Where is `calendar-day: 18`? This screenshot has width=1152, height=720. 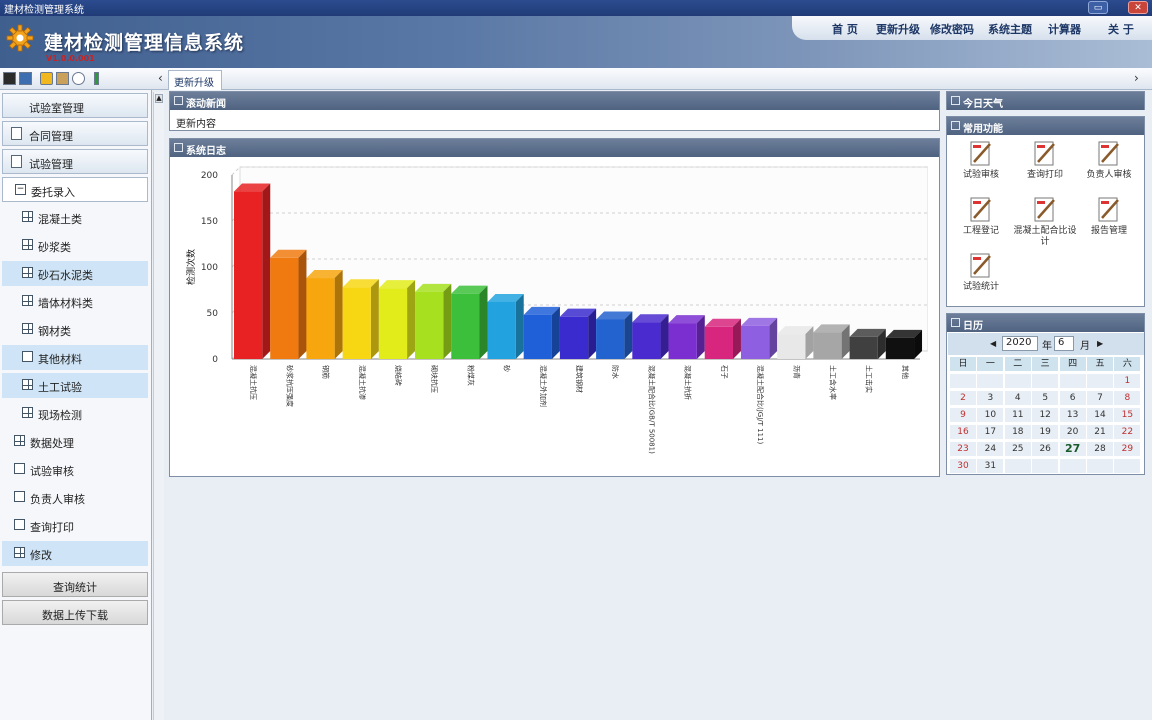 calendar-day: 18 is located at coordinates (1017, 432).